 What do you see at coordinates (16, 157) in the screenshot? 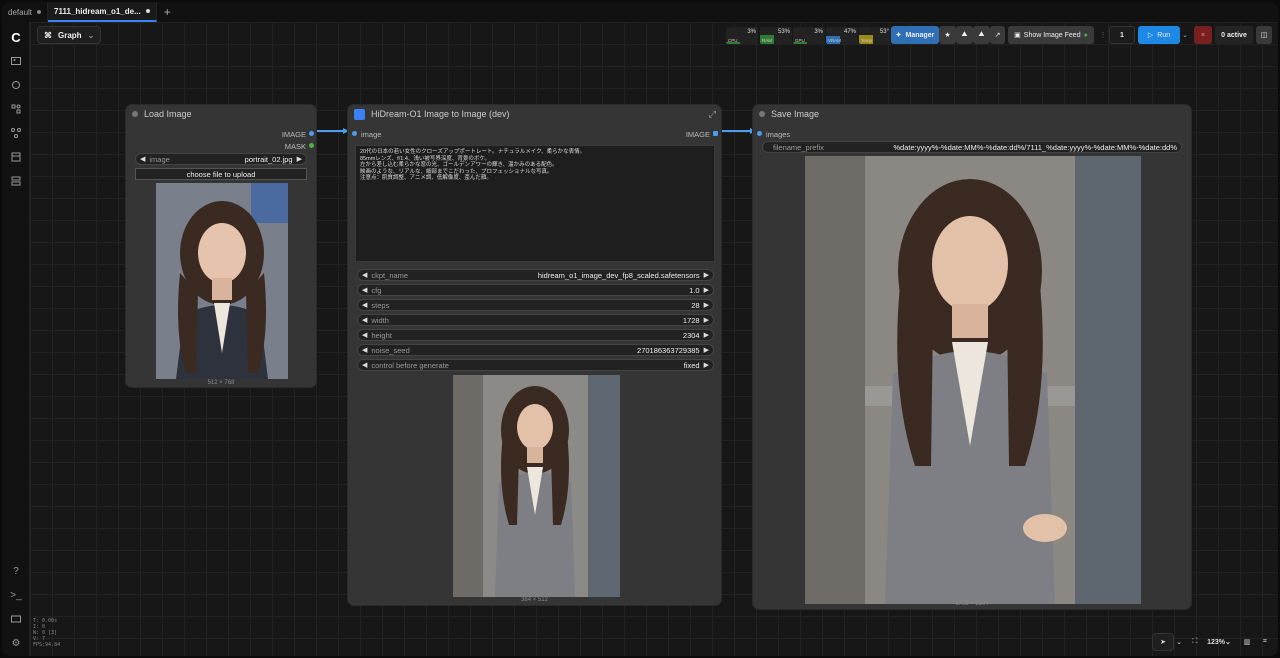
I see `templates-icon` at bounding box center [16, 157].